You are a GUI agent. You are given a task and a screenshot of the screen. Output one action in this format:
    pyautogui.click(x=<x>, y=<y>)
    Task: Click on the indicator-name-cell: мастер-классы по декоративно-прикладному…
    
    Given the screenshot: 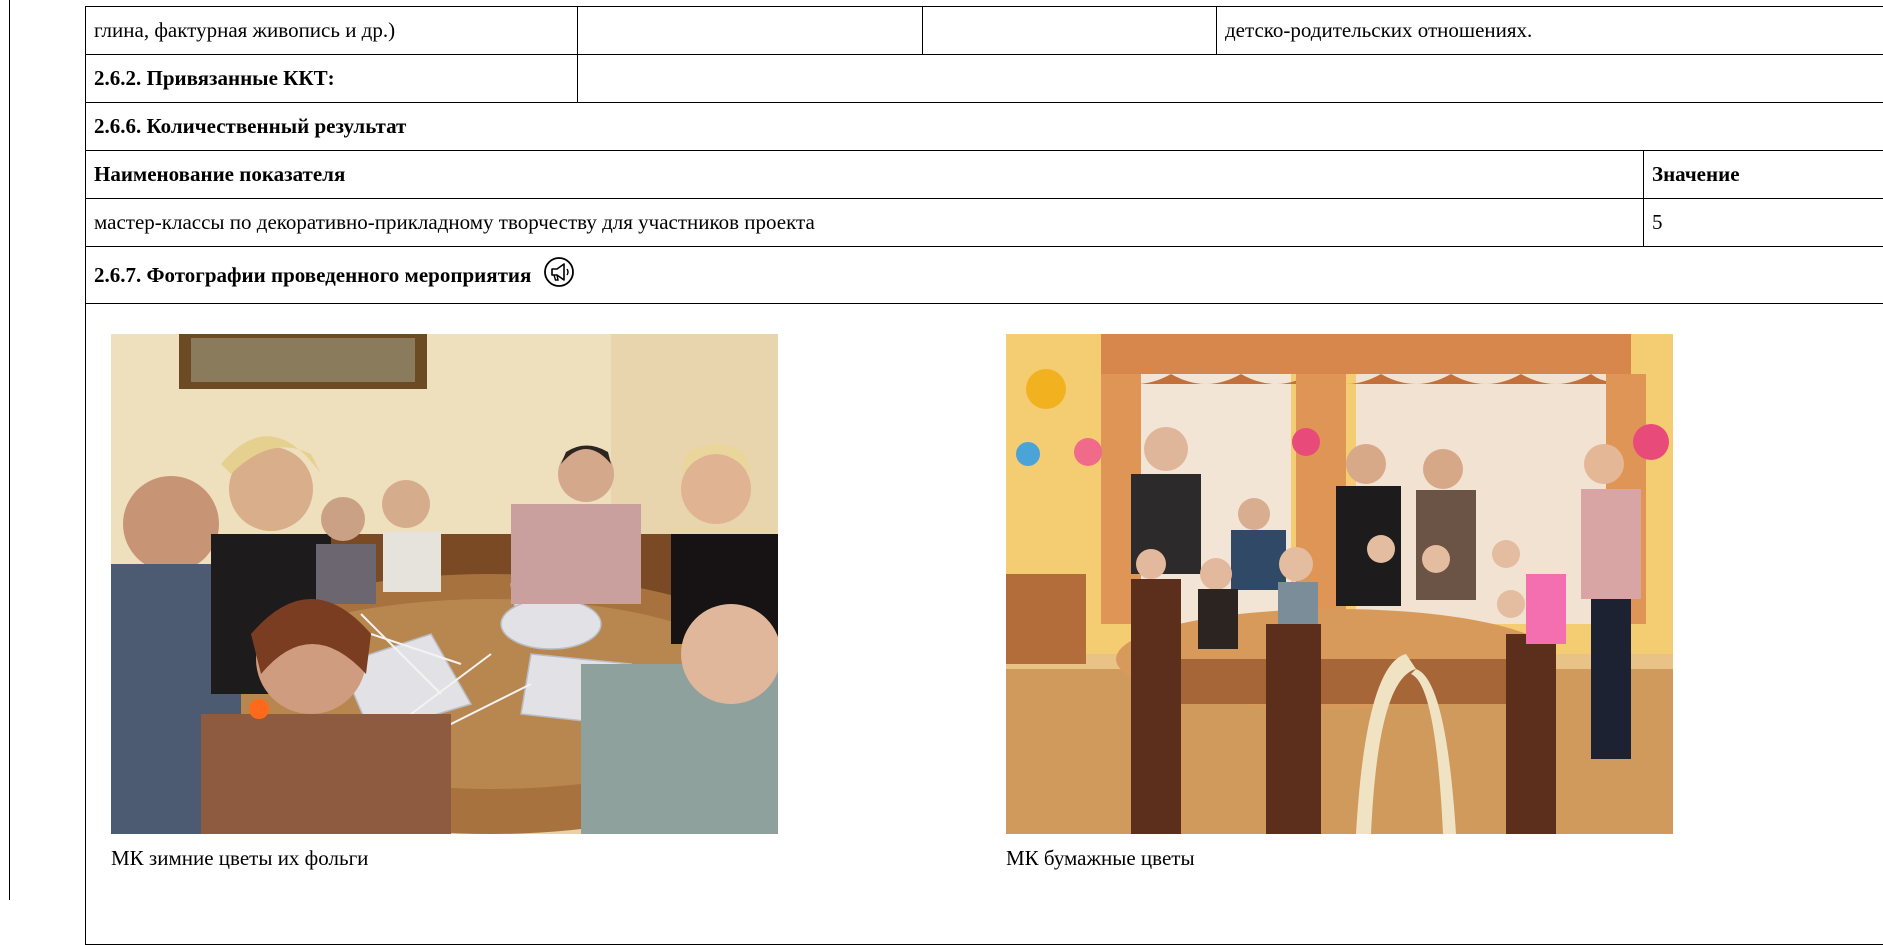 What is the action you would take?
    pyautogui.click(x=865, y=223)
    